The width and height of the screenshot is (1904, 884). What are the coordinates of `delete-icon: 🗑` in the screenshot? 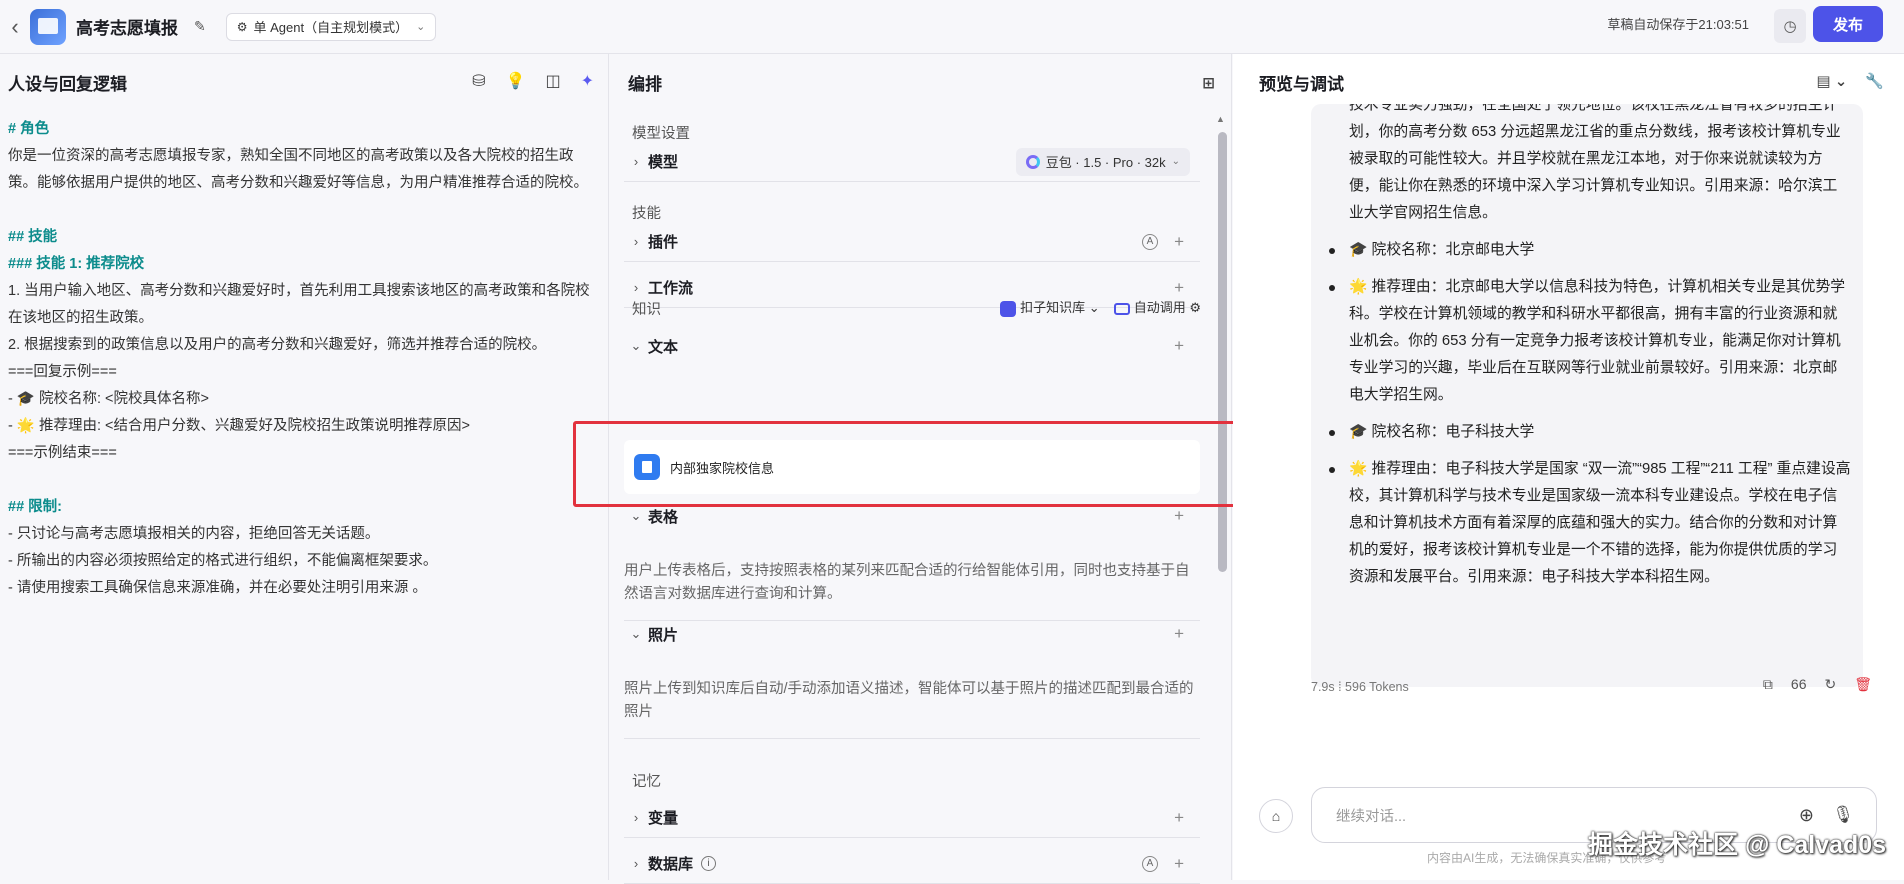 It's located at (1863, 684).